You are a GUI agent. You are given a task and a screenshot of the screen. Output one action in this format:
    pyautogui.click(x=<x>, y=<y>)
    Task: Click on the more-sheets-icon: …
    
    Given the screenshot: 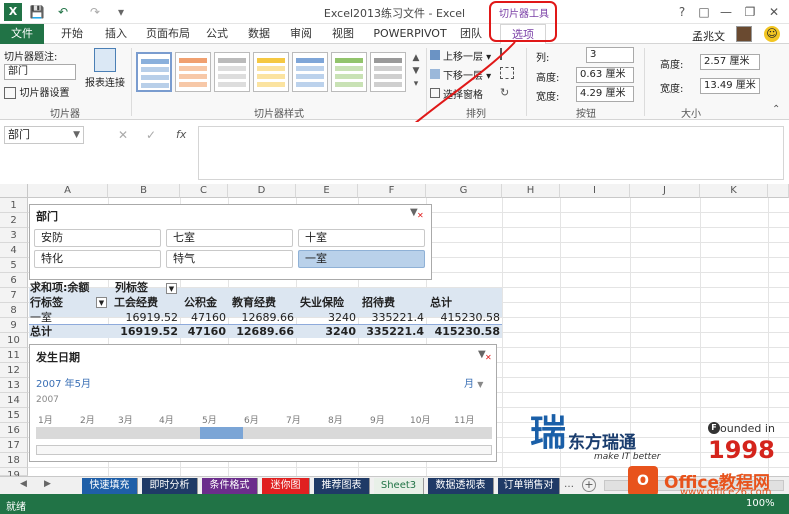 What is the action you would take?
    pyautogui.click(x=569, y=484)
    